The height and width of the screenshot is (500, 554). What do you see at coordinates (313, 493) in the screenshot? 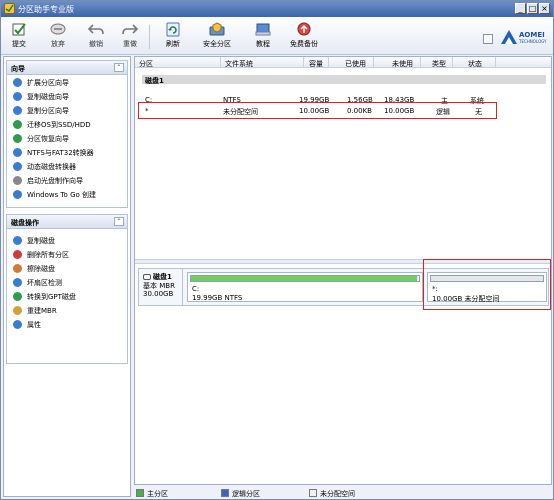
I see `unallocated-swatch-icon` at bounding box center [313, 493].